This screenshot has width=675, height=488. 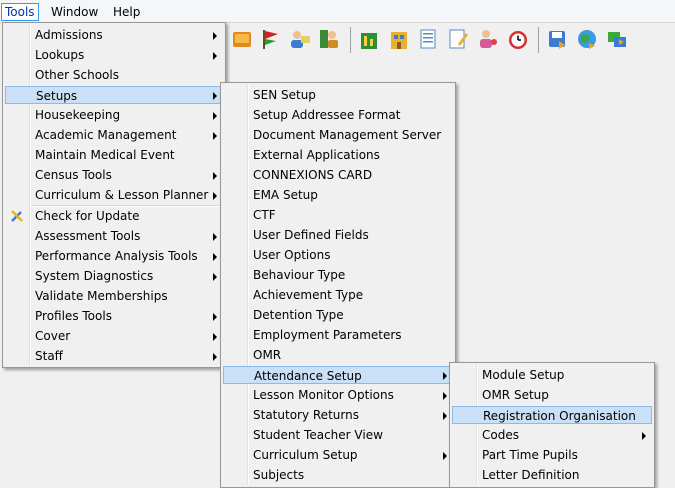 I want to click on menu-item-subjects: Subjects, so click(x=338, y=475).